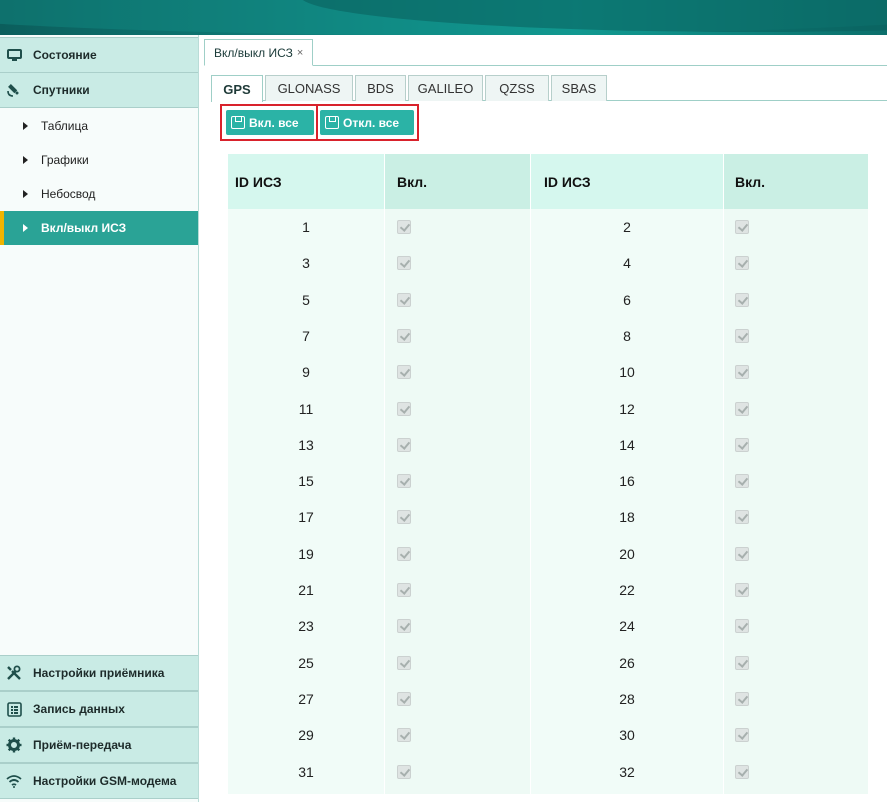 The image size is (887, 802). What do you see at coordinates (253, 52) in the screenshot?
I see `panel-tab-label: Вкл/выкл ИСЗ` at bounding box center [253, 52].